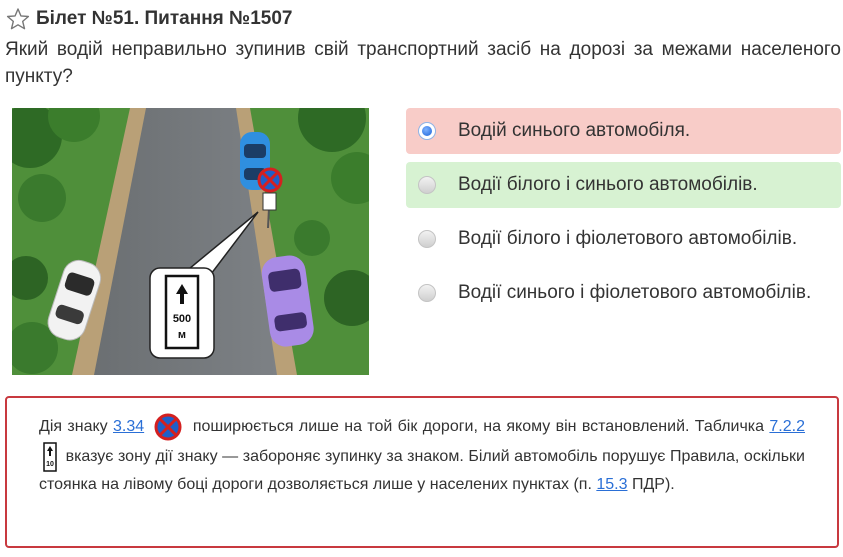  I want to click on radio-checked-icon, so click(427, 131).